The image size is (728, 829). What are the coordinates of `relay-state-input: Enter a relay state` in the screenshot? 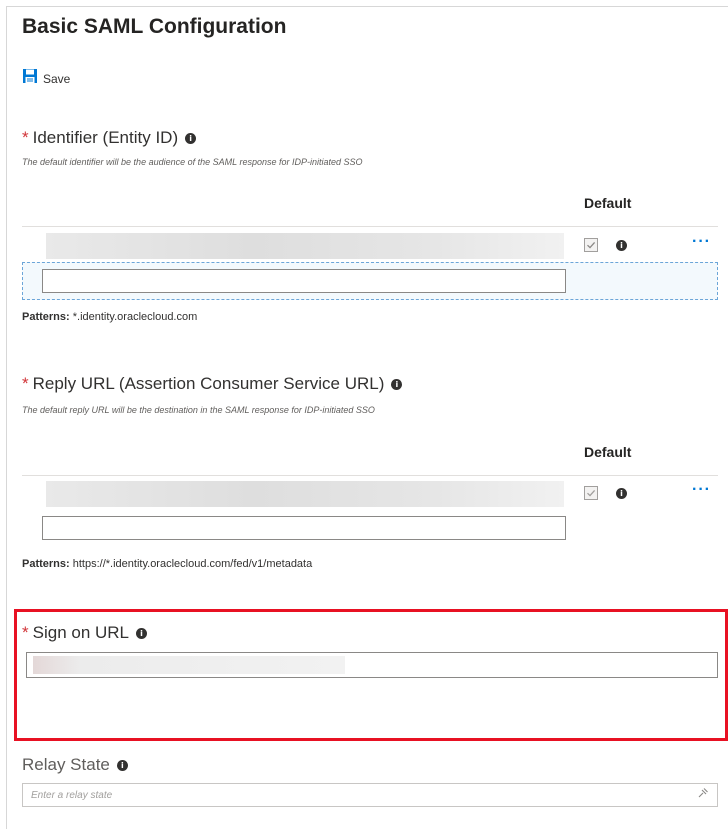 It's located at (370, 795).